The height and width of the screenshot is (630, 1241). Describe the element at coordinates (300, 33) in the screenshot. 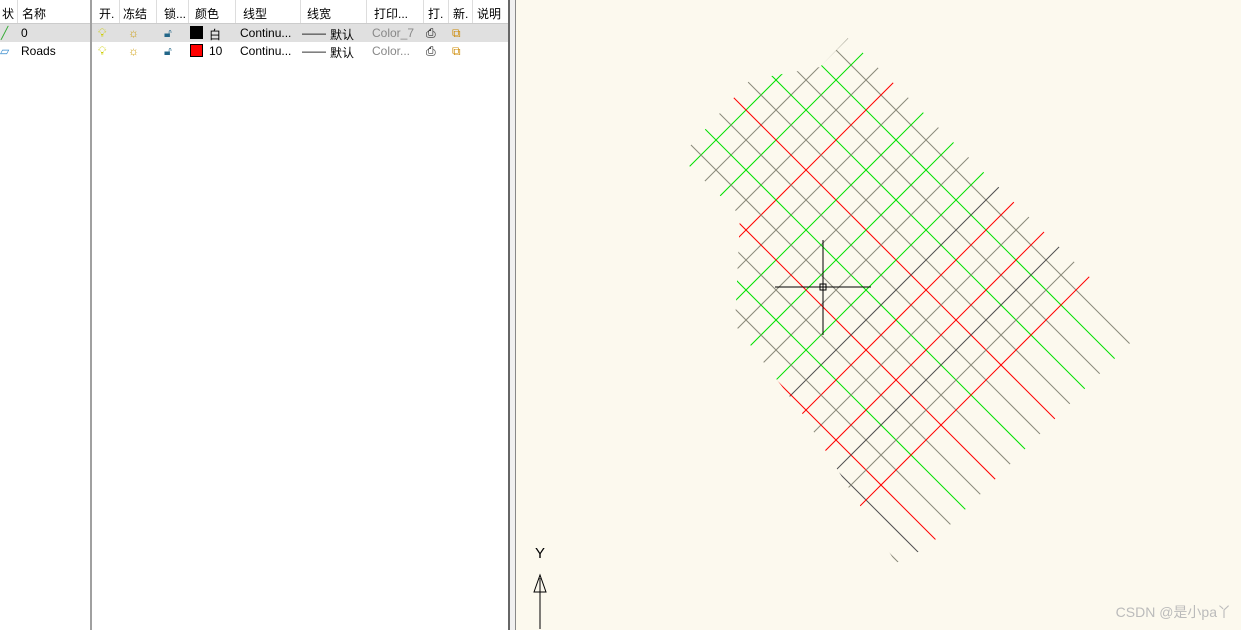

I see `layer-row: 💡︎ ☼ 🔓︎ 白 Continu... —— 默认 Color_7 ⎙ ⧉` at that location.